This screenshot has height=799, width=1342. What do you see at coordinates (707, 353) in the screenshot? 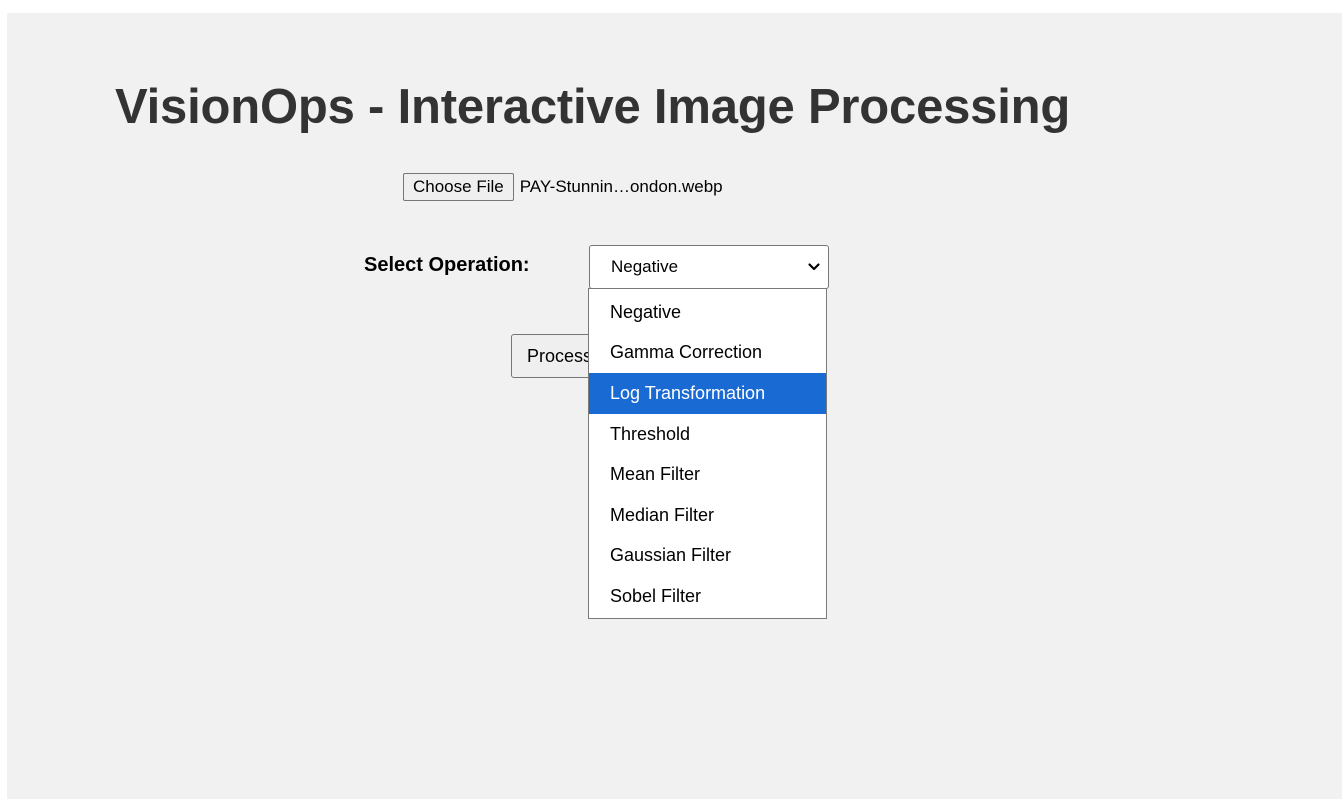
I see `dropdown-option-gamma-correction: Gamma Correction` at bounding box center [707, 353].